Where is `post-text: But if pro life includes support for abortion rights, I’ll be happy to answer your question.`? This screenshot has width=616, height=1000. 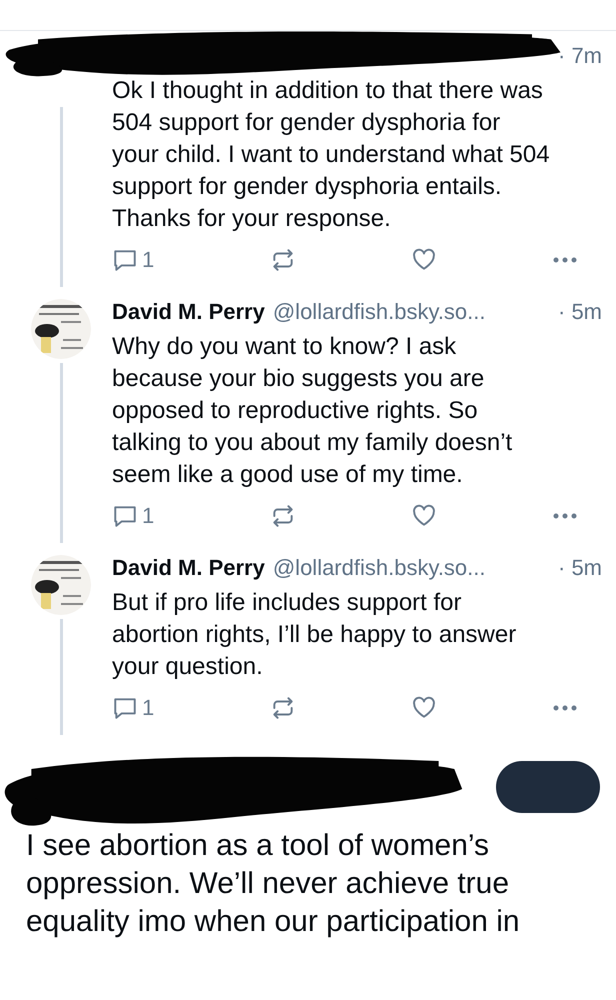 post-text: But if pro life includes support for abortion rights, I’ll be happy to answer your question. is located at coordinates (315, 635).